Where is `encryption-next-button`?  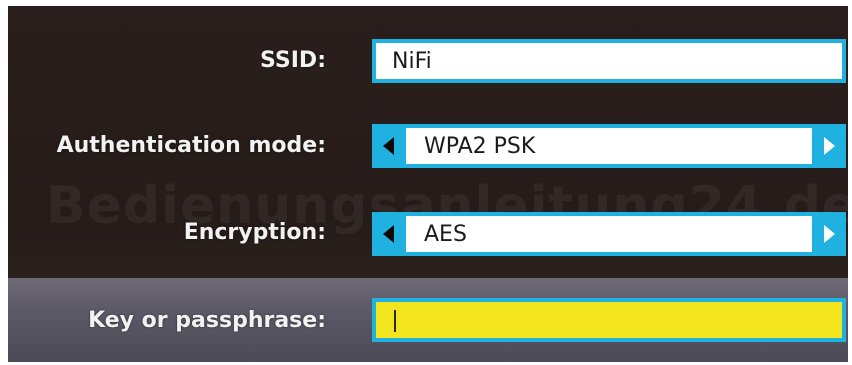 encryption-next-button is located at coordinates (829, 234).